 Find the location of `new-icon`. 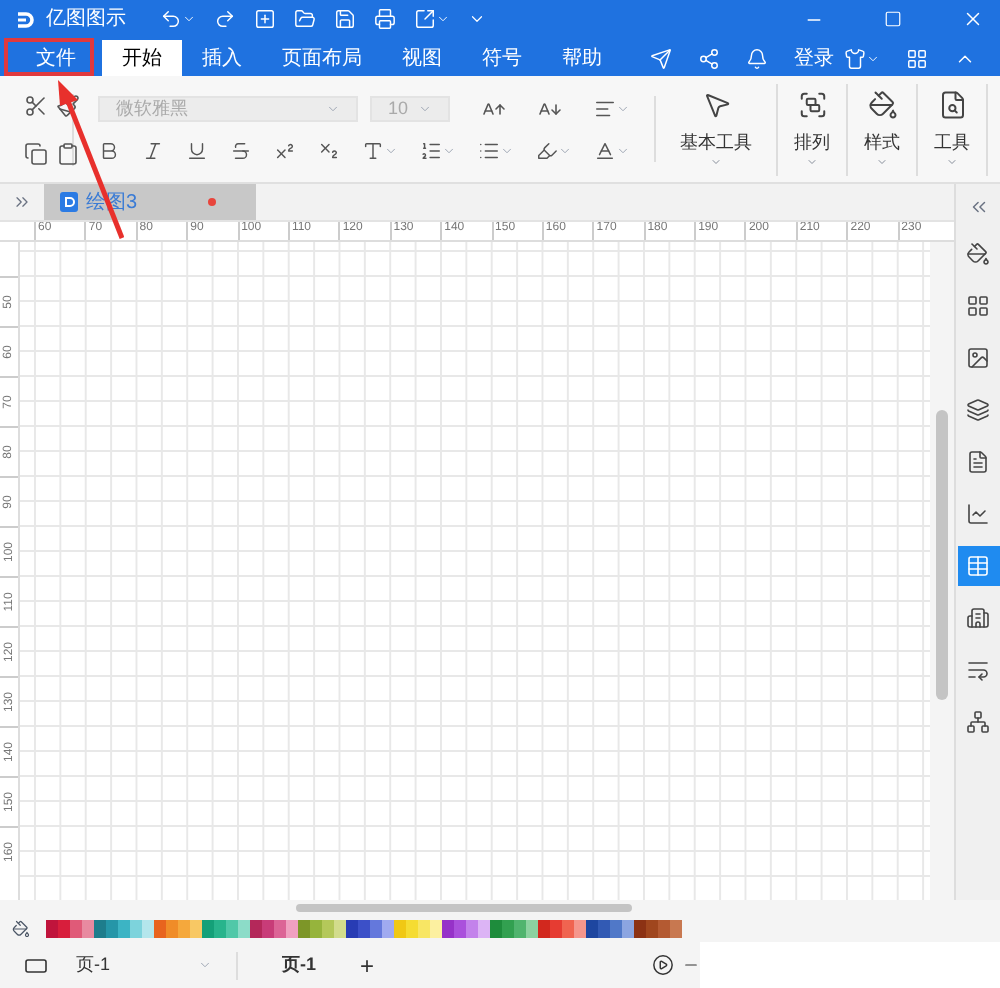

new-icon is located at coordinates (265, 19).